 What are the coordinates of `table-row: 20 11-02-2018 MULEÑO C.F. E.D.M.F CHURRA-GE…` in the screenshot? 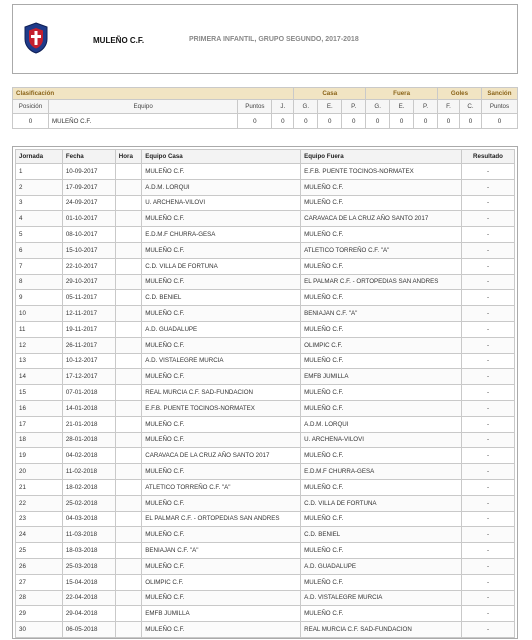 It's located at (265, 471).